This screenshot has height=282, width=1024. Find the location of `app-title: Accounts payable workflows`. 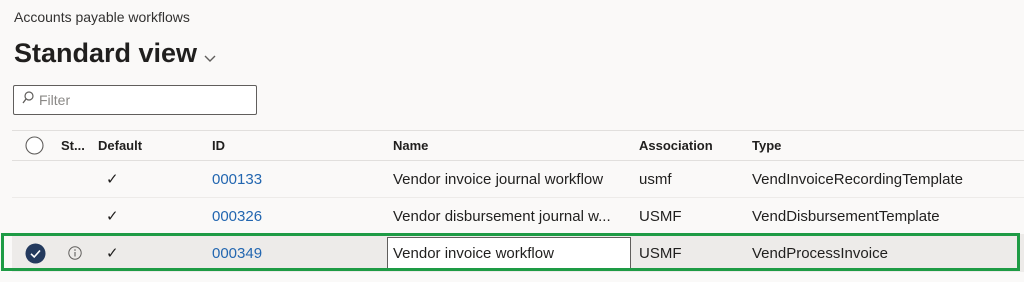

app-title: Accounts payable workflows is located at coordinates (102, 17).